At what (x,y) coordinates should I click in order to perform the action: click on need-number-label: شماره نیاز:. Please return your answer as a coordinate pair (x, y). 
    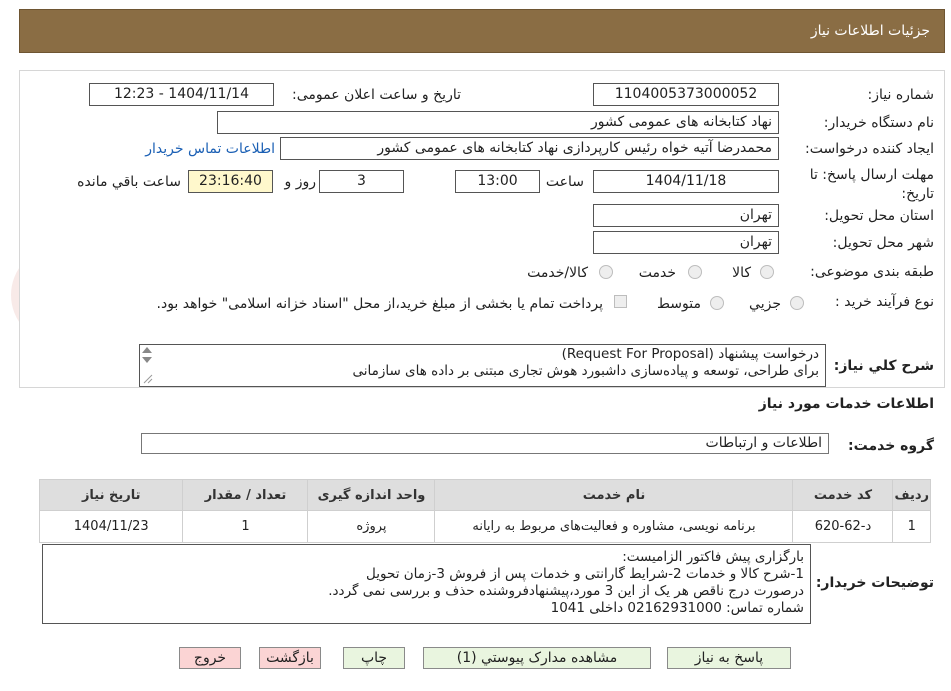
    Looking at the image, I should click on (901, 95).